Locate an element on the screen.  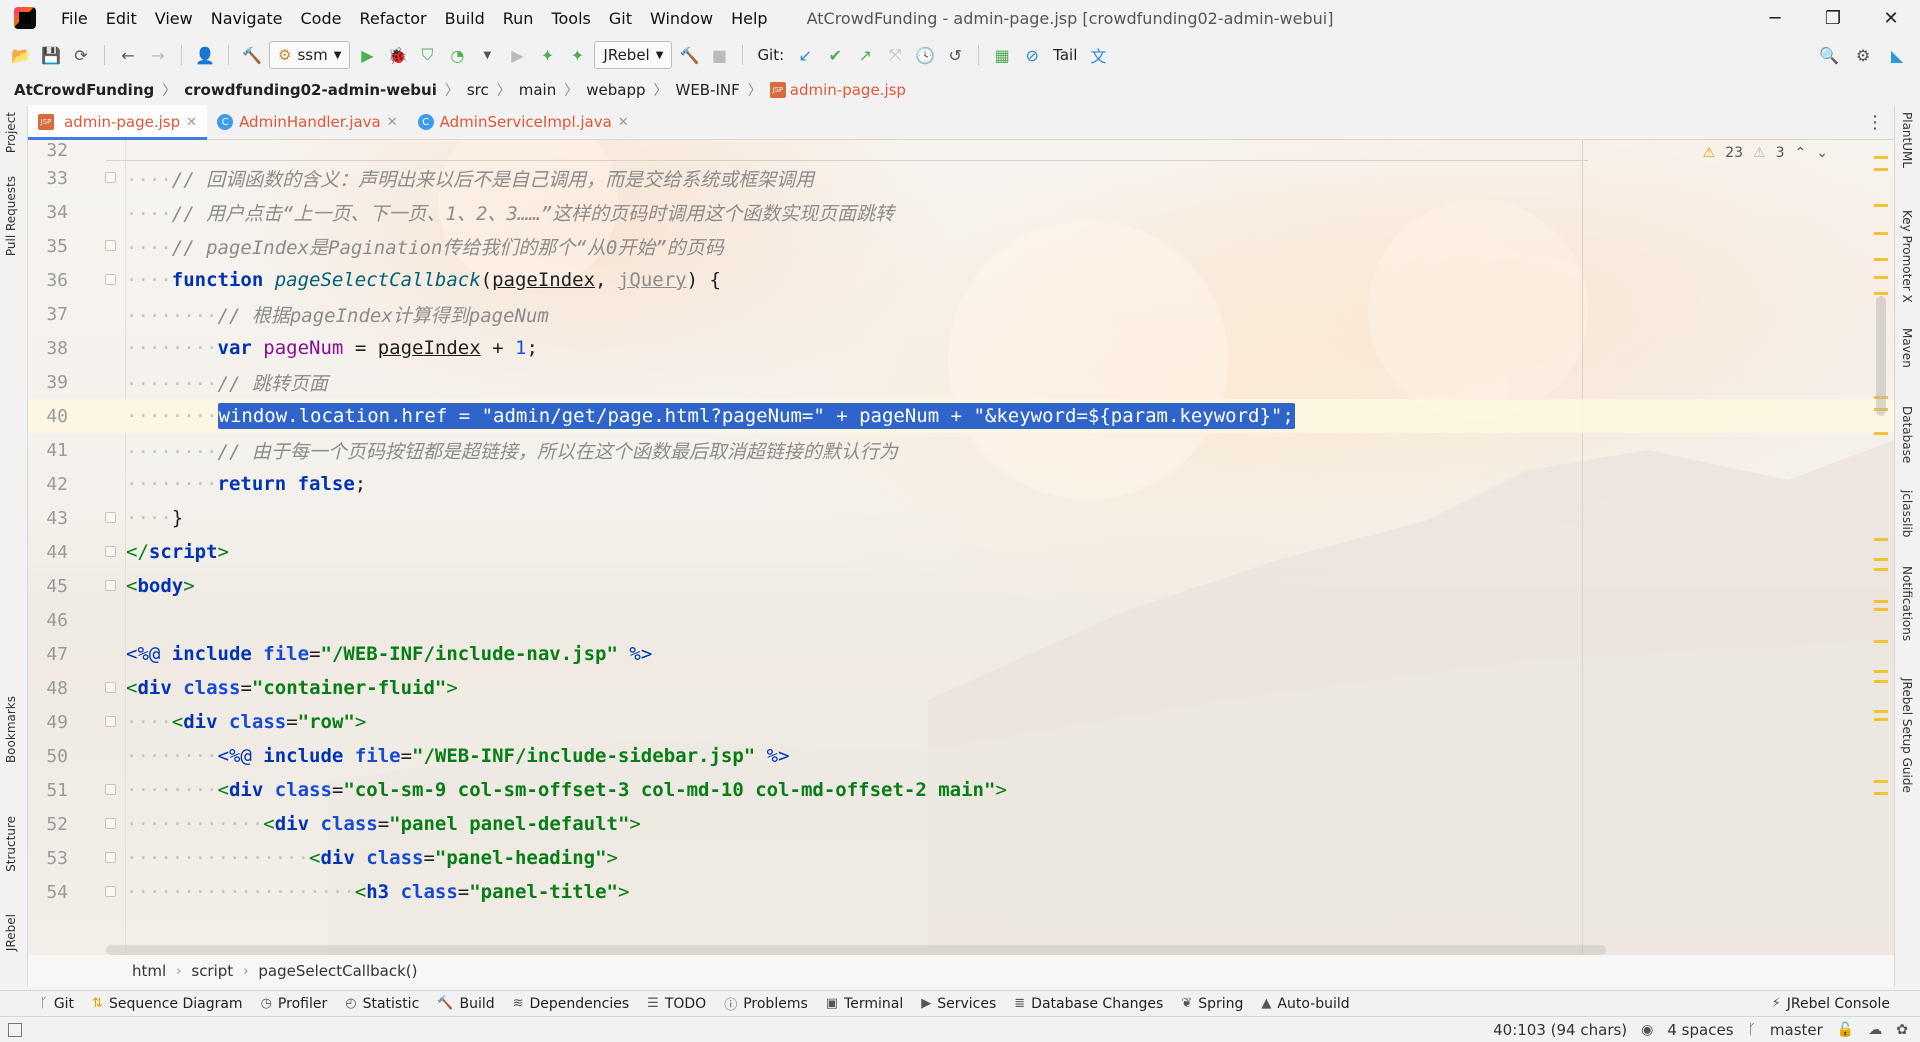
menu-help: Help is located at coordinates (749, 18).